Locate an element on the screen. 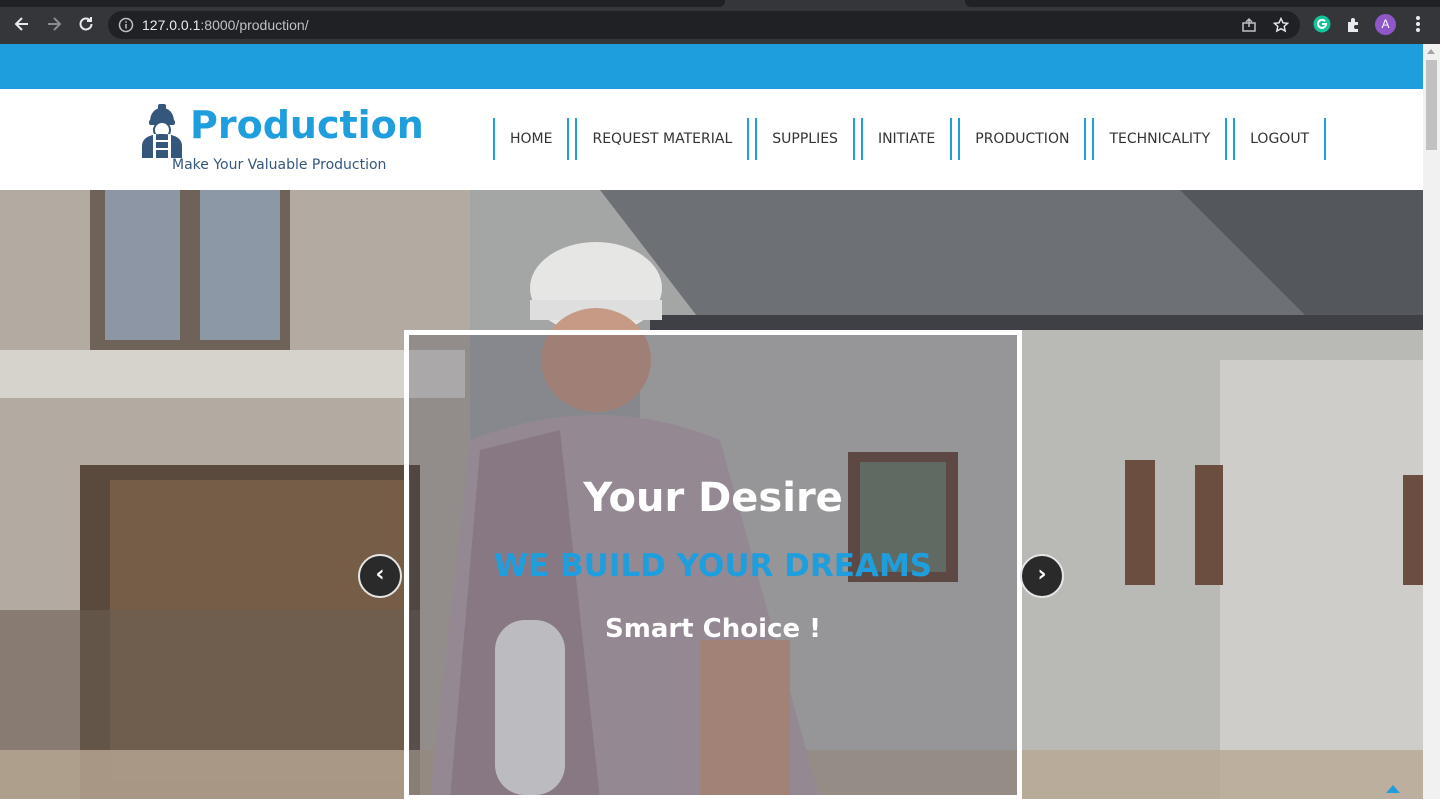  carousel-prev-button: ‹ is located at coordinates (380, 576).